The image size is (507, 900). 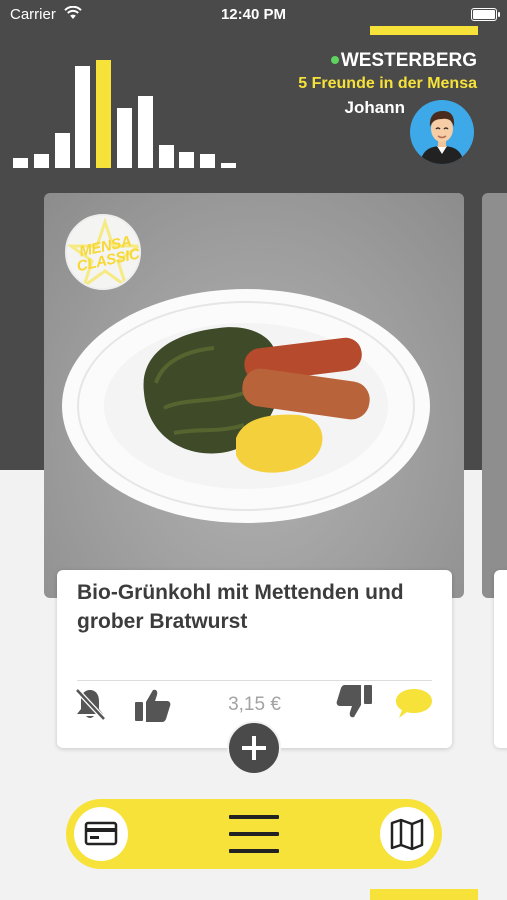 I want to click on thumbs-up-icon, so click(x=153, y=705).